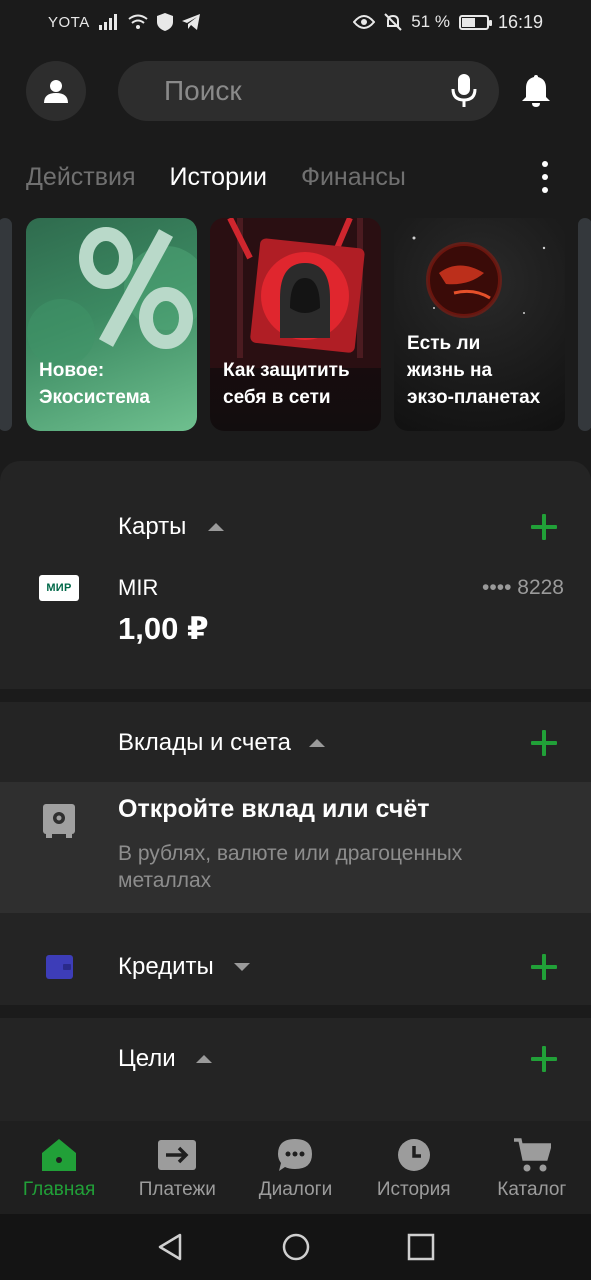 The width and height of the screenshot is (591, 1280). What do you see at coordinates (59, 1155) in the screenshot?
I see `home-icon` at bounding box center [59, 1155].